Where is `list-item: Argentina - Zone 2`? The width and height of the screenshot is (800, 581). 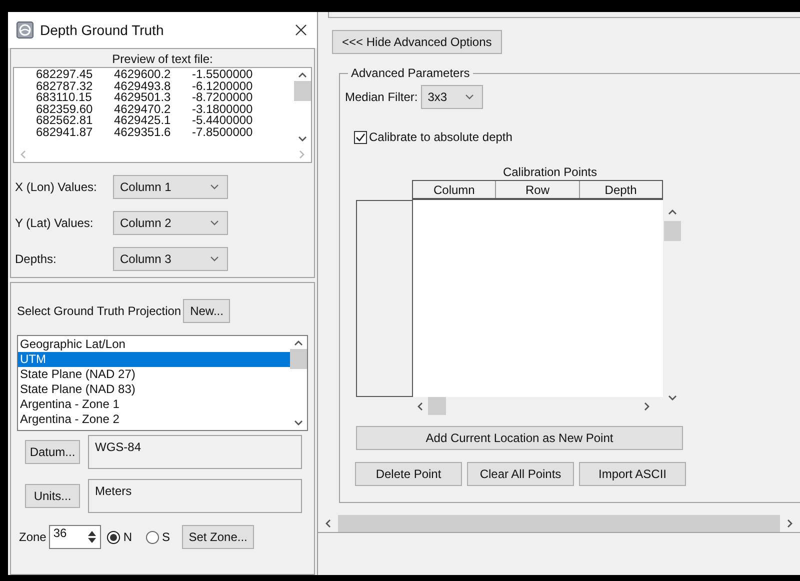
list-item: Argentina - Zone 2 is located at coordinates (154, 419).